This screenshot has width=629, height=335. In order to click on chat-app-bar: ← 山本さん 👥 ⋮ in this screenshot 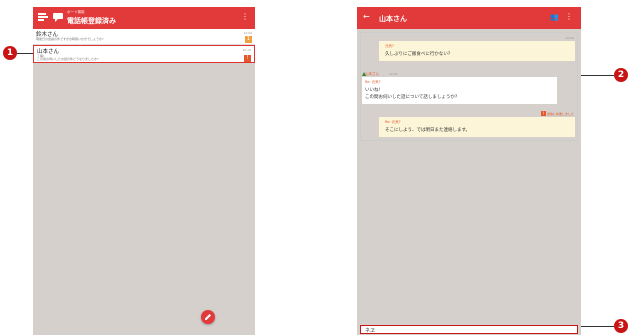, I will do `click(469, 18)`.